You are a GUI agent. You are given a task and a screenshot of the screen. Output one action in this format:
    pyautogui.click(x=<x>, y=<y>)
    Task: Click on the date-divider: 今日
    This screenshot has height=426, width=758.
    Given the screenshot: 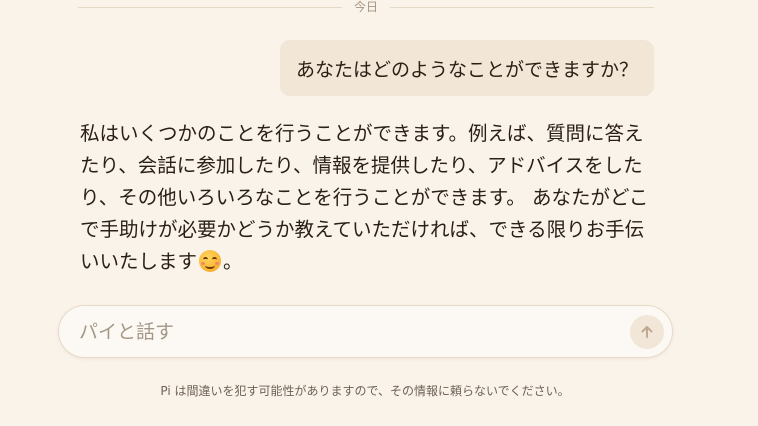 What is the action you would take?
    pyautogui.click(x=366, y=7)
    